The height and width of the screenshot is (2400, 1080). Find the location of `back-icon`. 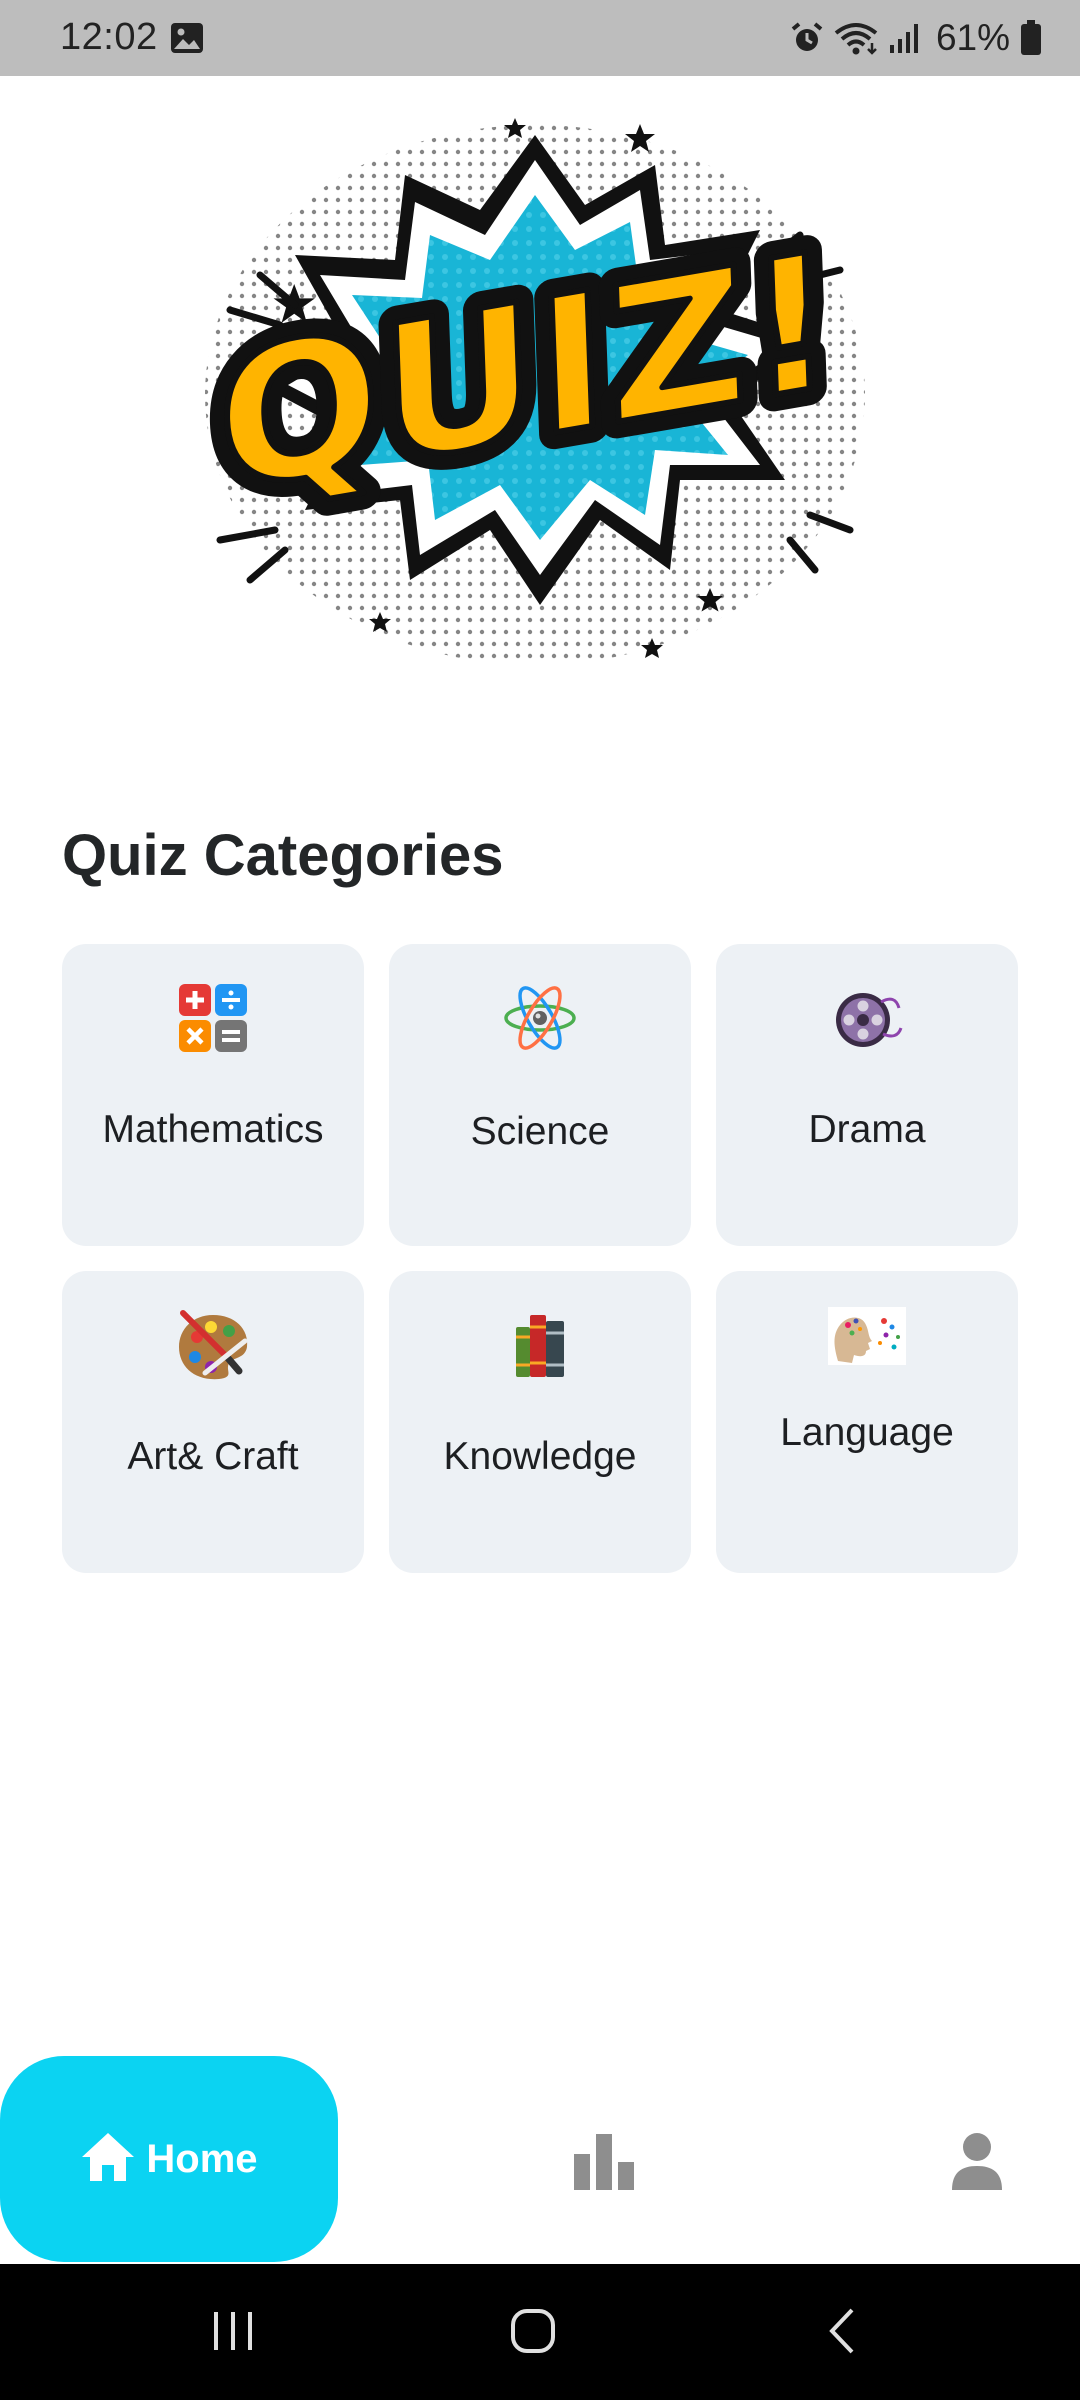

back-icon is located at coordinates (843, 2333).